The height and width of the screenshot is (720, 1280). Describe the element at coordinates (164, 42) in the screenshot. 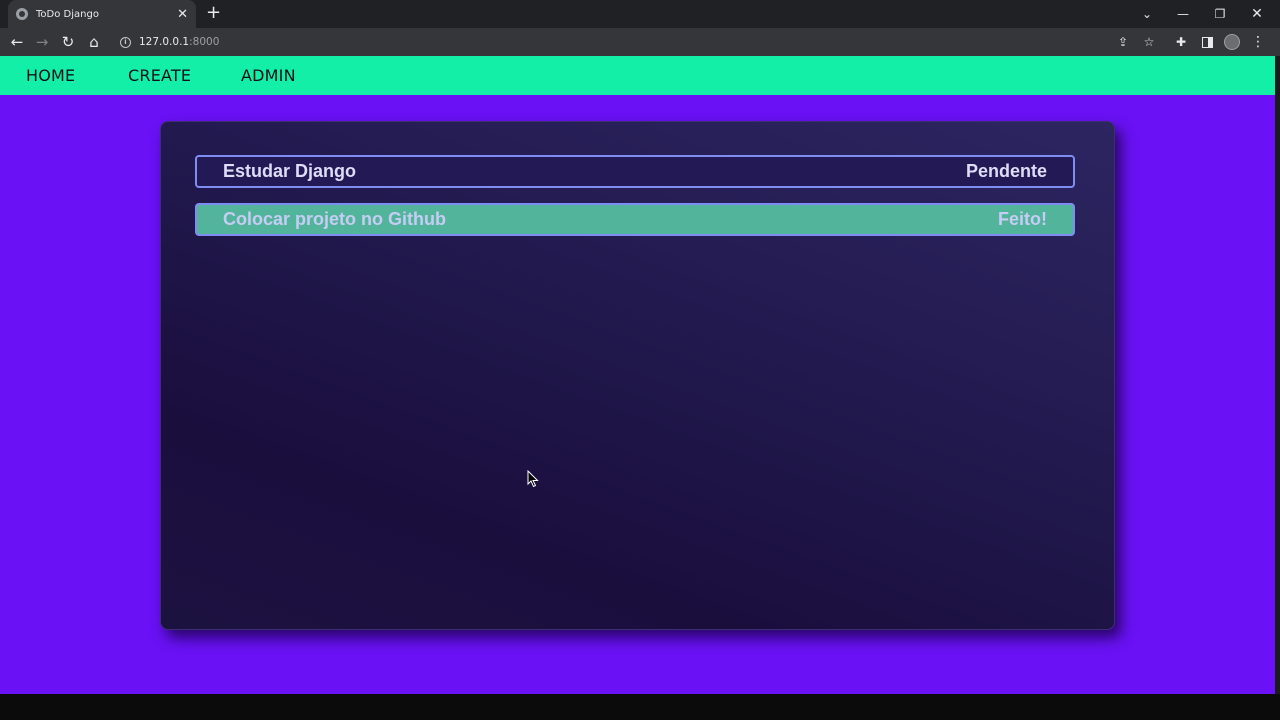

I see `url-host: 127.0.0.1` at that location.